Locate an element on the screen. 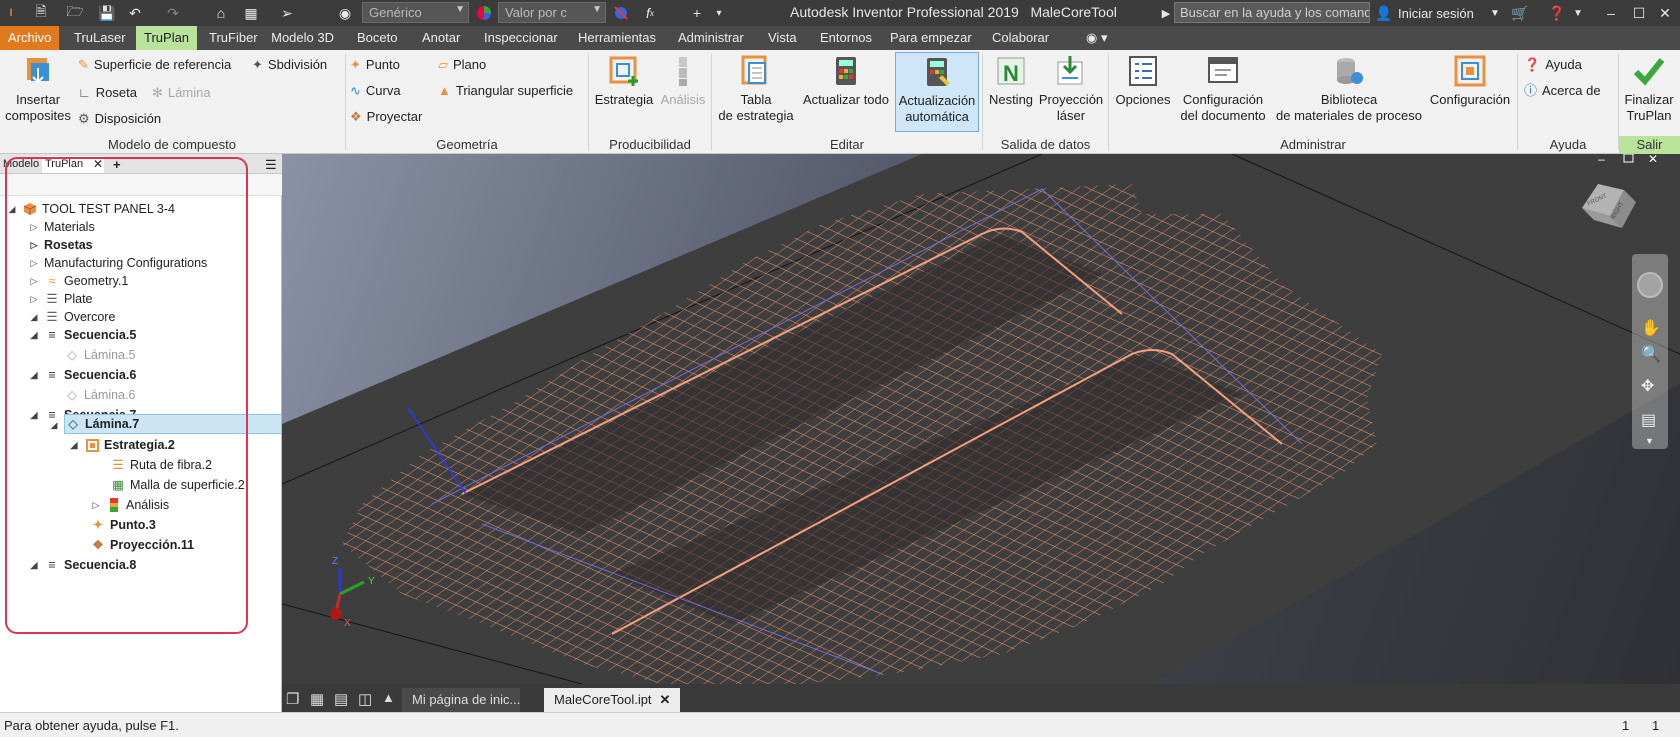  steering-wheel-icon is located at coordinates (1650, 285).